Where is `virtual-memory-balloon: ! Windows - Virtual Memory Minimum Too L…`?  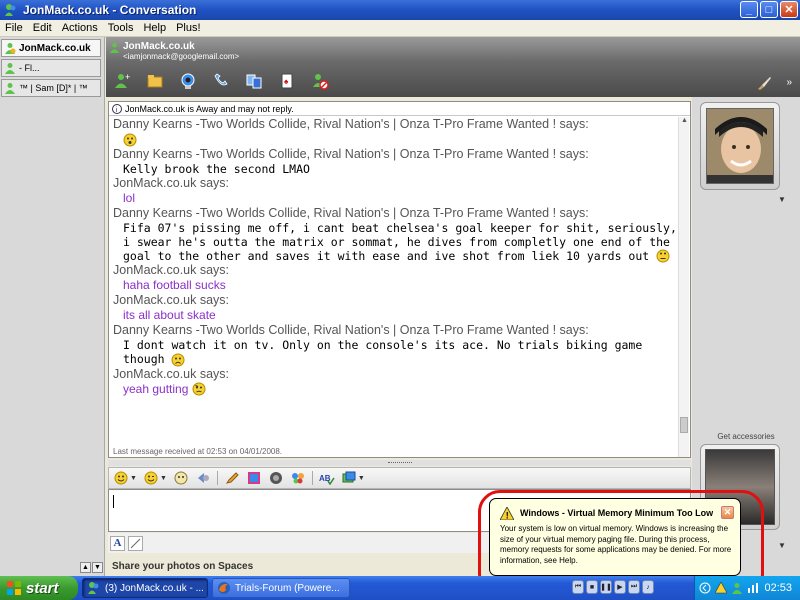 virtual-memory-balloon: ! Windows - Virtual Memory Minimum Too L… is located at coordinates (615, 537).